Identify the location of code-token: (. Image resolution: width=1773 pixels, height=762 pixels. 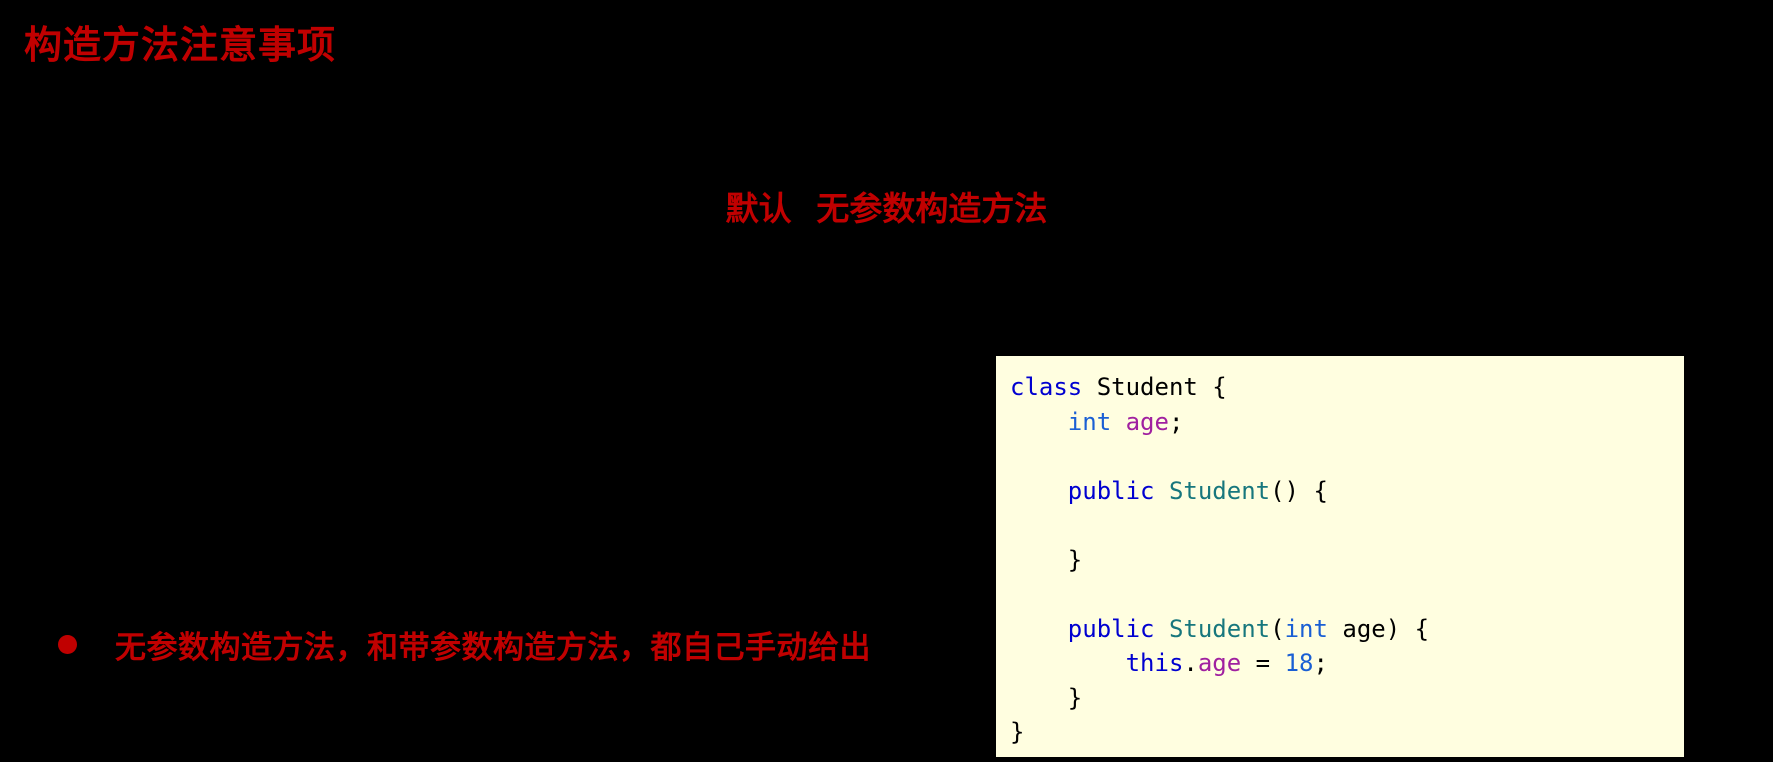
(1277, 628).